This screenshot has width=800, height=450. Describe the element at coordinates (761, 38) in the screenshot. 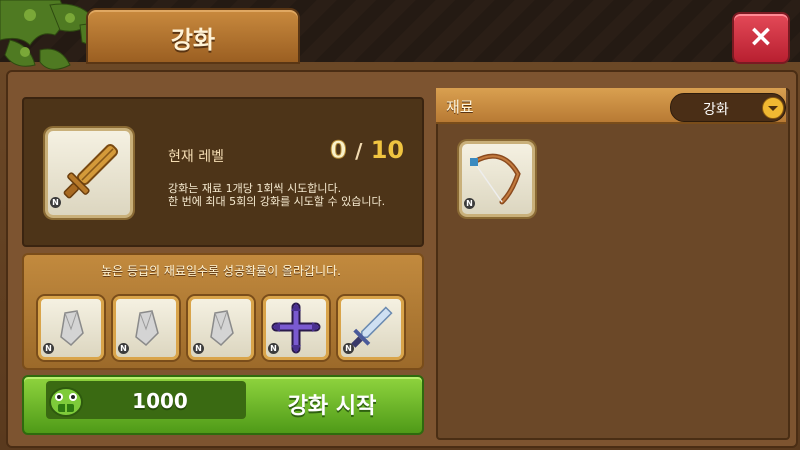

I see `close-button: ×` at that location.